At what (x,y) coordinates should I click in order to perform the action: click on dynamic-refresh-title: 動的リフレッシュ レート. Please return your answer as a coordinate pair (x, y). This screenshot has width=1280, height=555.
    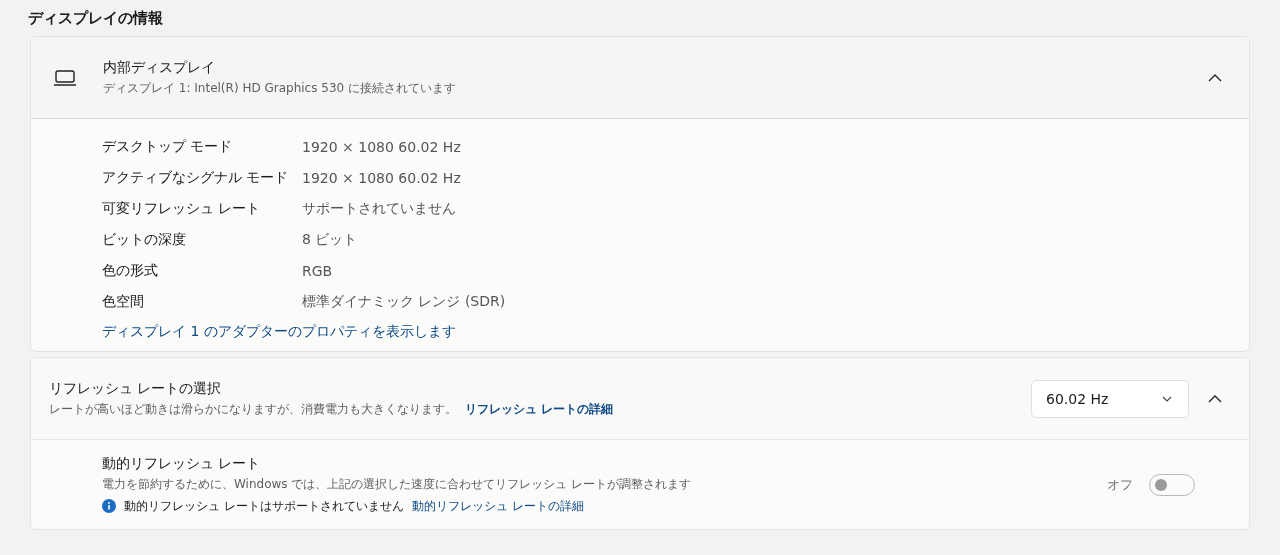
    Looking at the image, I should click on (182, 463).